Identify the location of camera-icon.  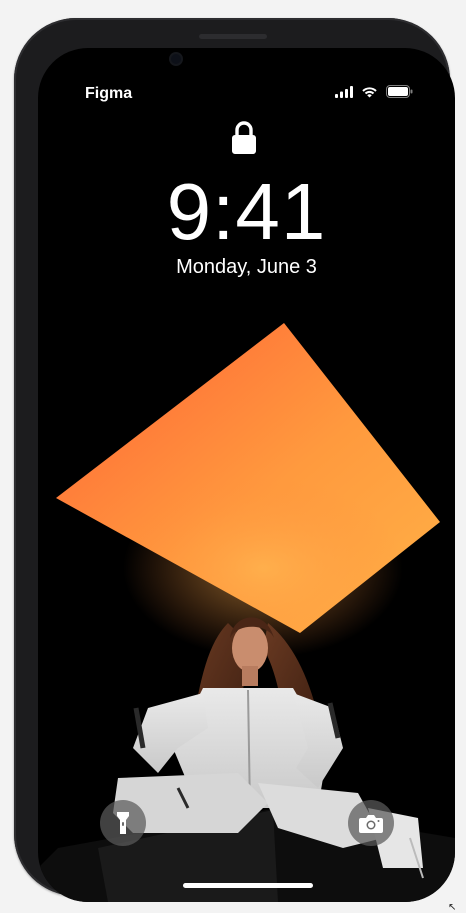
(371, 823).